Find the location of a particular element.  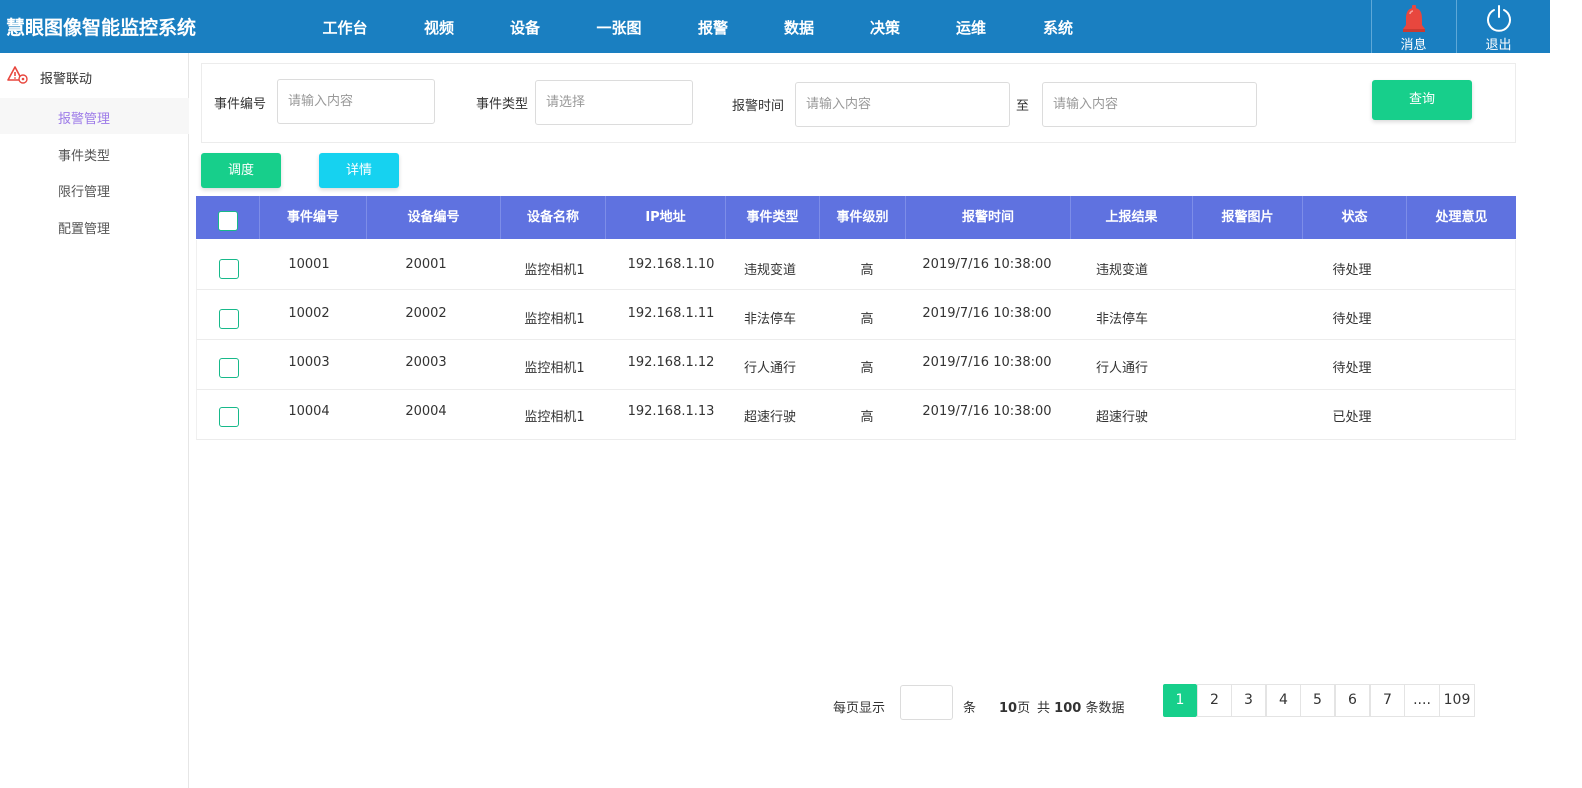

nav-item-data: 数据 is located at coordinates (799, 27).